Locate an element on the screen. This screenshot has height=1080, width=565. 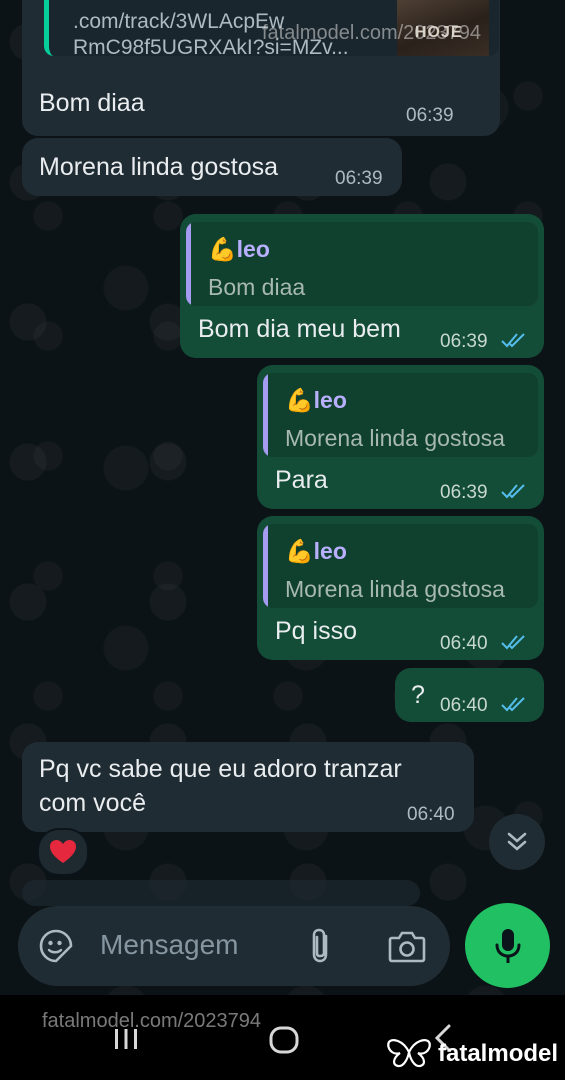
heart-icon is located at coordinates (63, 851).